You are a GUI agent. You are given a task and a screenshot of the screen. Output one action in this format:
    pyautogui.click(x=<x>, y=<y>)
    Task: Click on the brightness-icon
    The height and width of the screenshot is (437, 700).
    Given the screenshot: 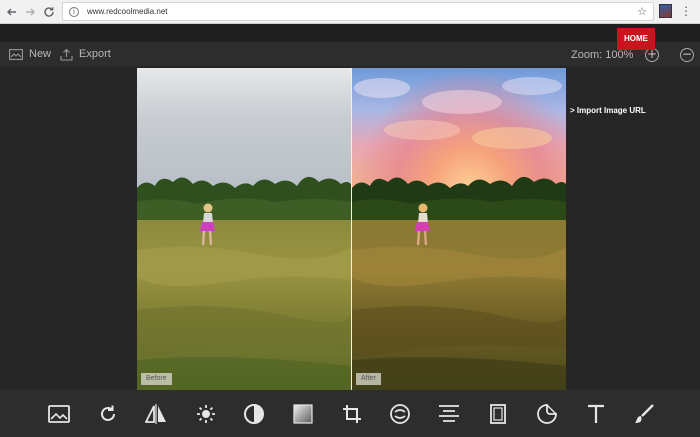 What is the action you would take?
    pyautogui.click(x=206, y=414)
    